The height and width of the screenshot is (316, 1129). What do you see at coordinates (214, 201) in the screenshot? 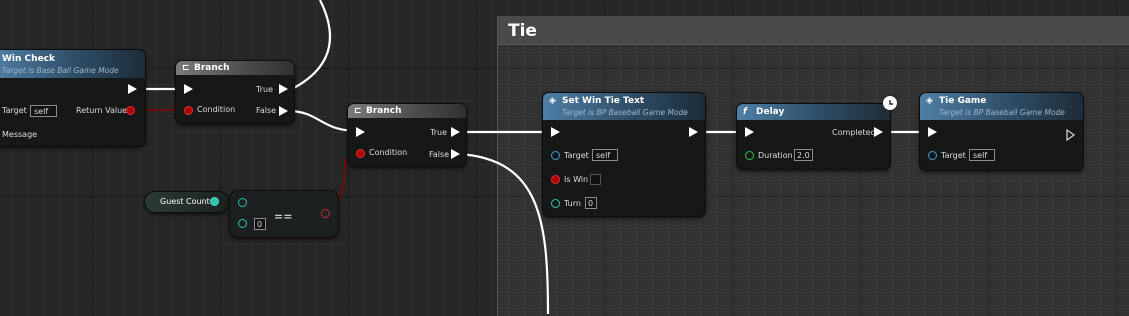
I see `guest-count-out-pin` at bounding box center [214, 201].